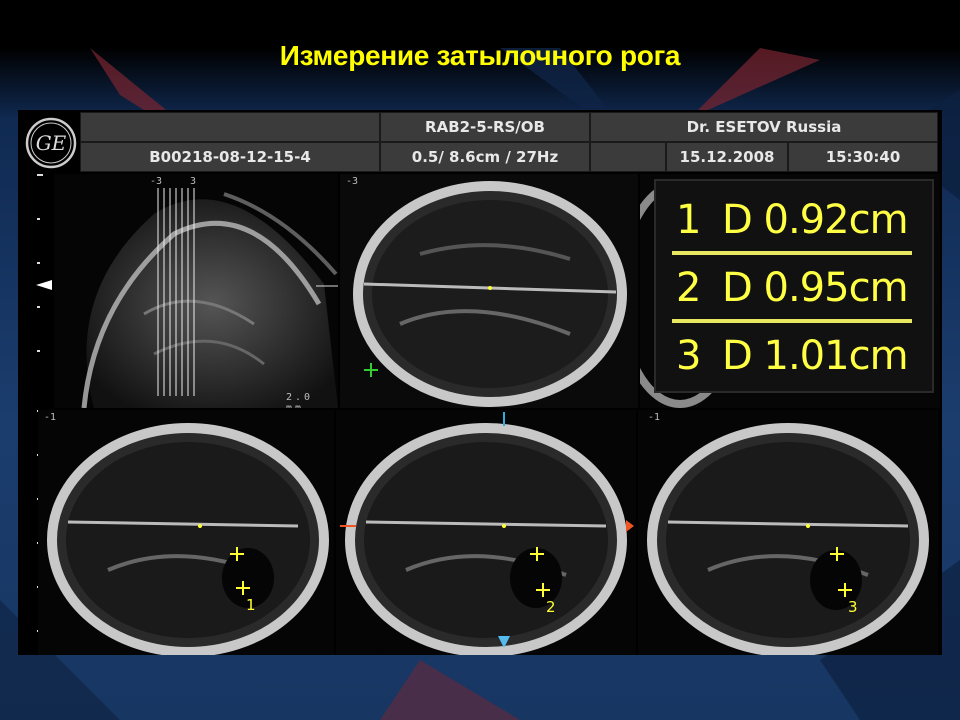 The width and height of the screenshot is (960, 720). I want to click on panel-axial-1: -1 1, so click(186, 532).